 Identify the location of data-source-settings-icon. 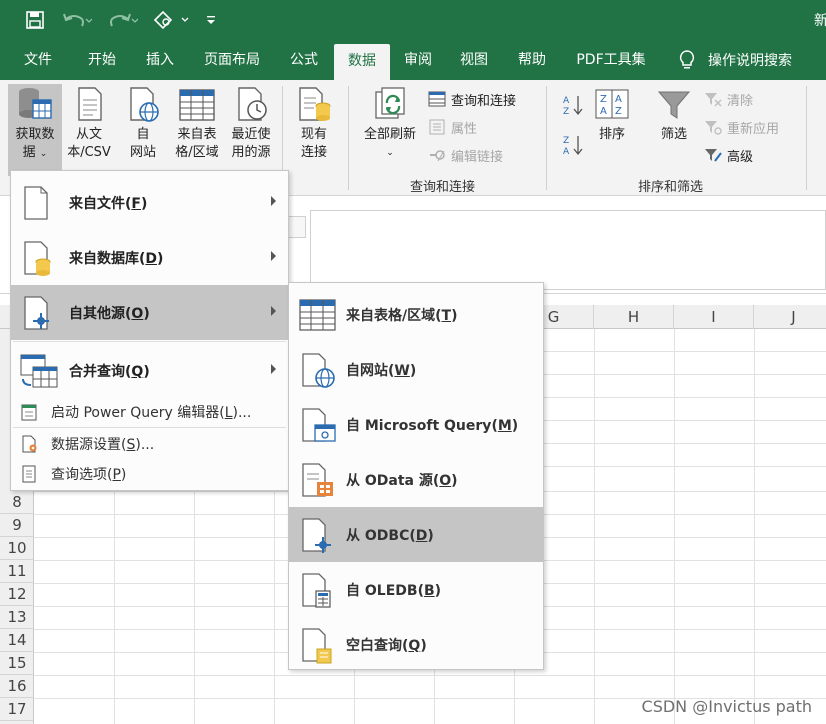
(29, 444).